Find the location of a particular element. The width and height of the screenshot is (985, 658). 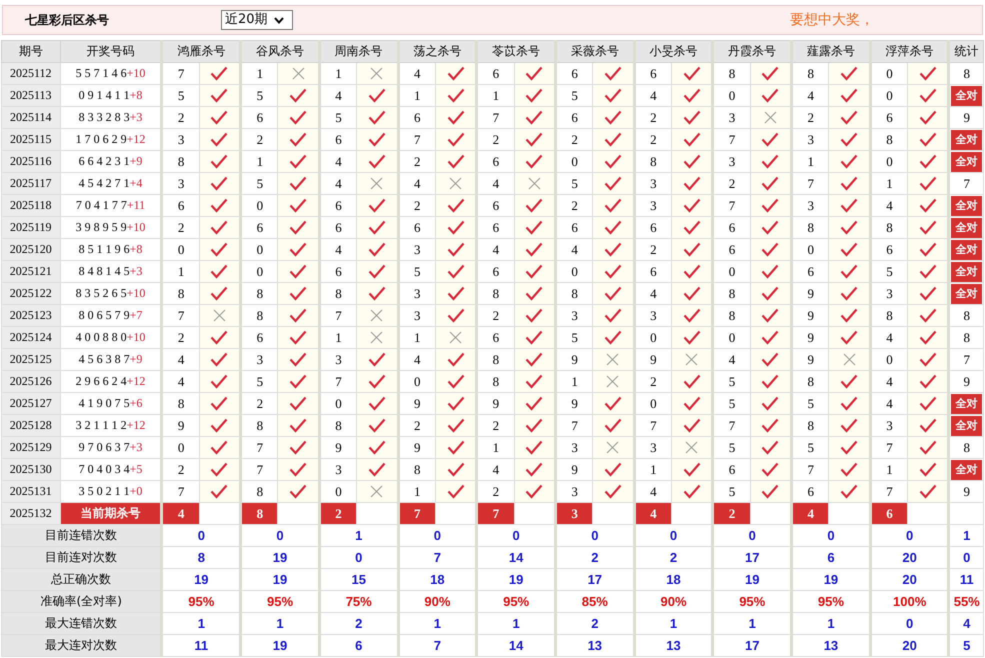

column-header: 谷风杀号 is located at coordinates (280, 51).